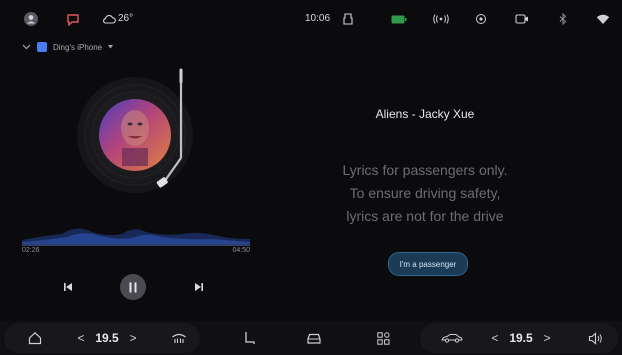 This screenshot has width=622, height=355. I want to click on clock-time: 10:06, so click(318, 18).